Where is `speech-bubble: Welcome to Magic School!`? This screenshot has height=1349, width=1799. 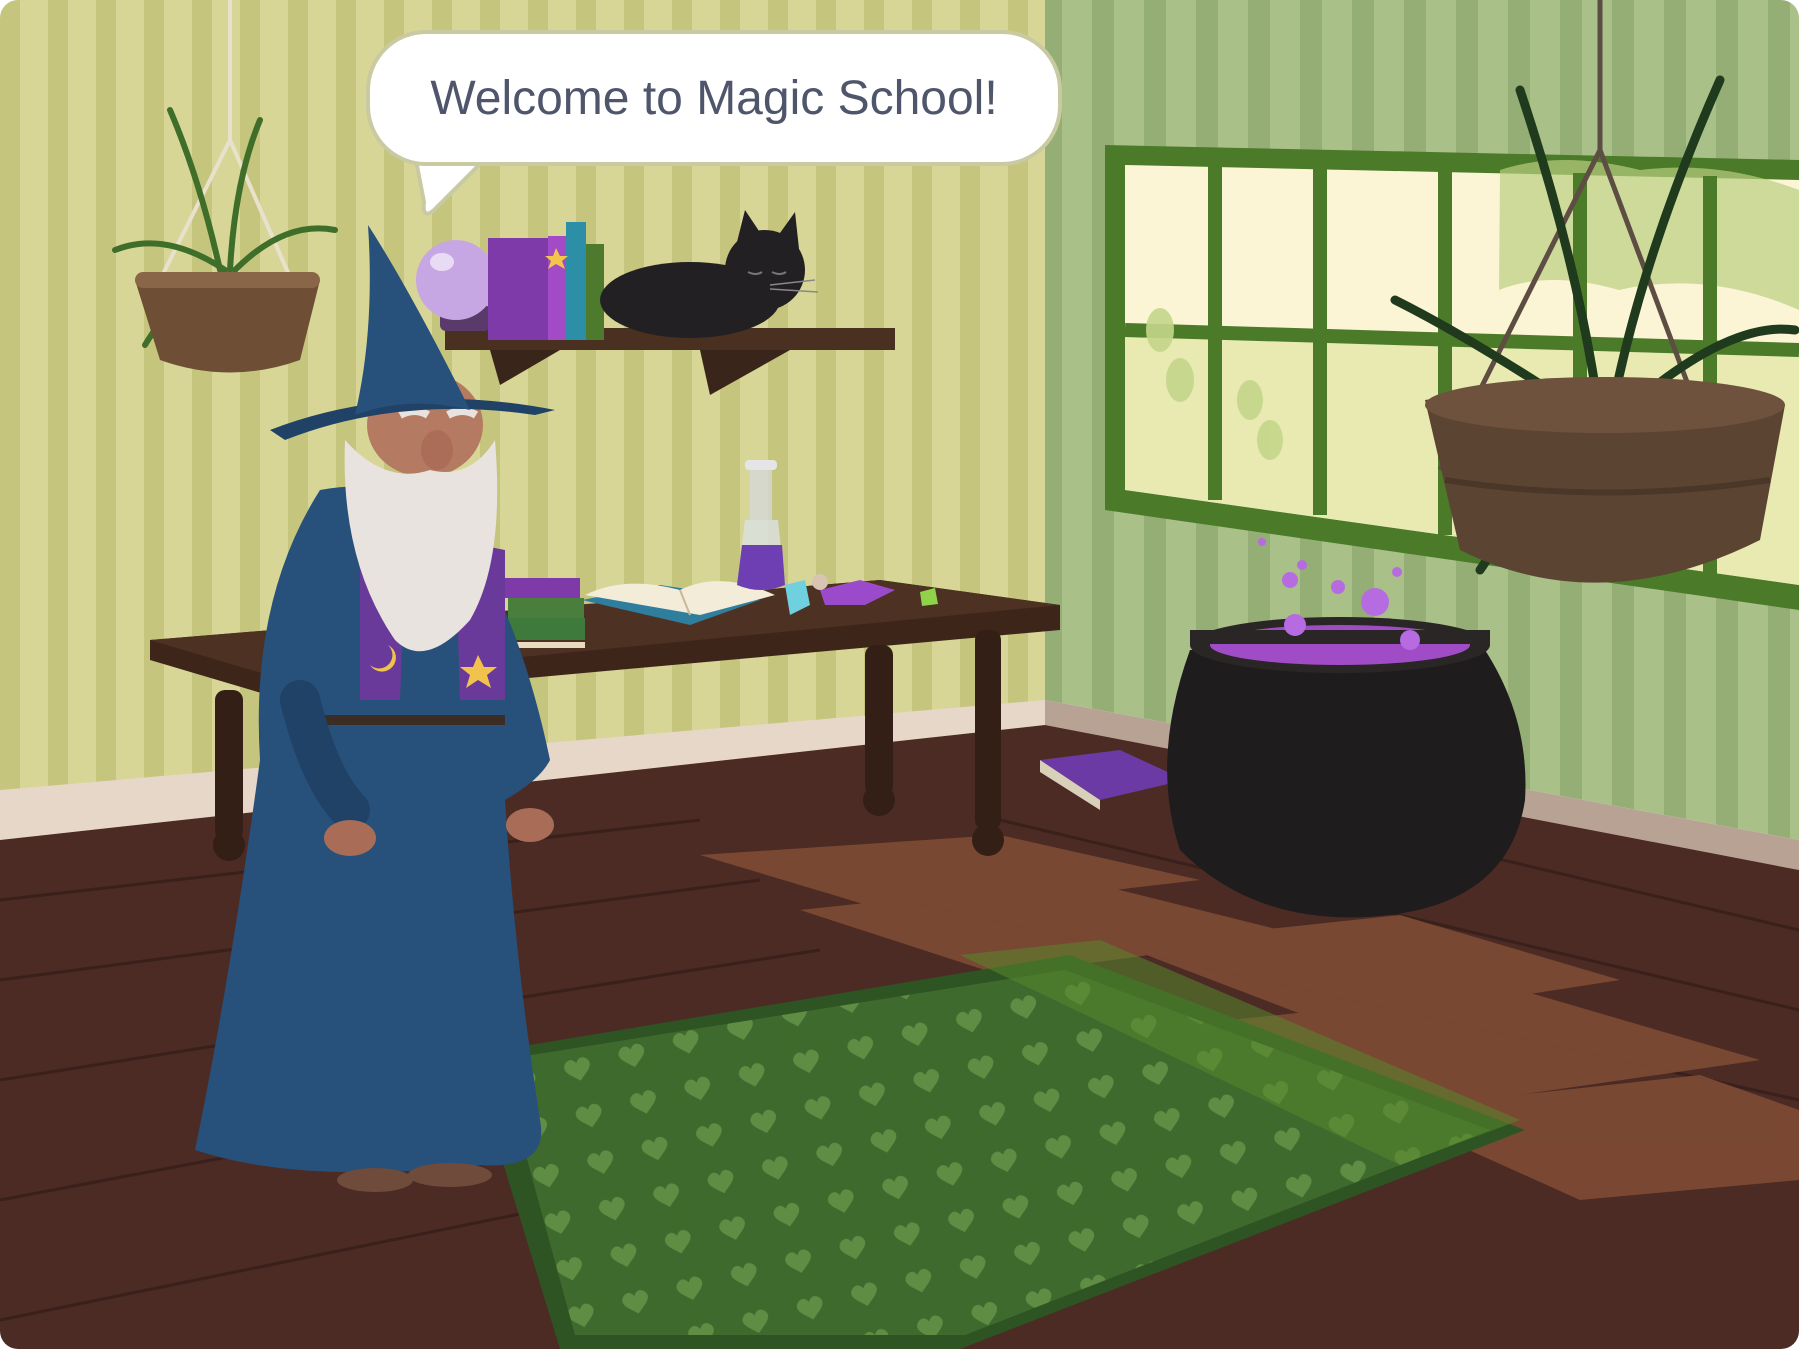 speech-bubble: Welcome to Magic School! is located at coordinates (714, 98).